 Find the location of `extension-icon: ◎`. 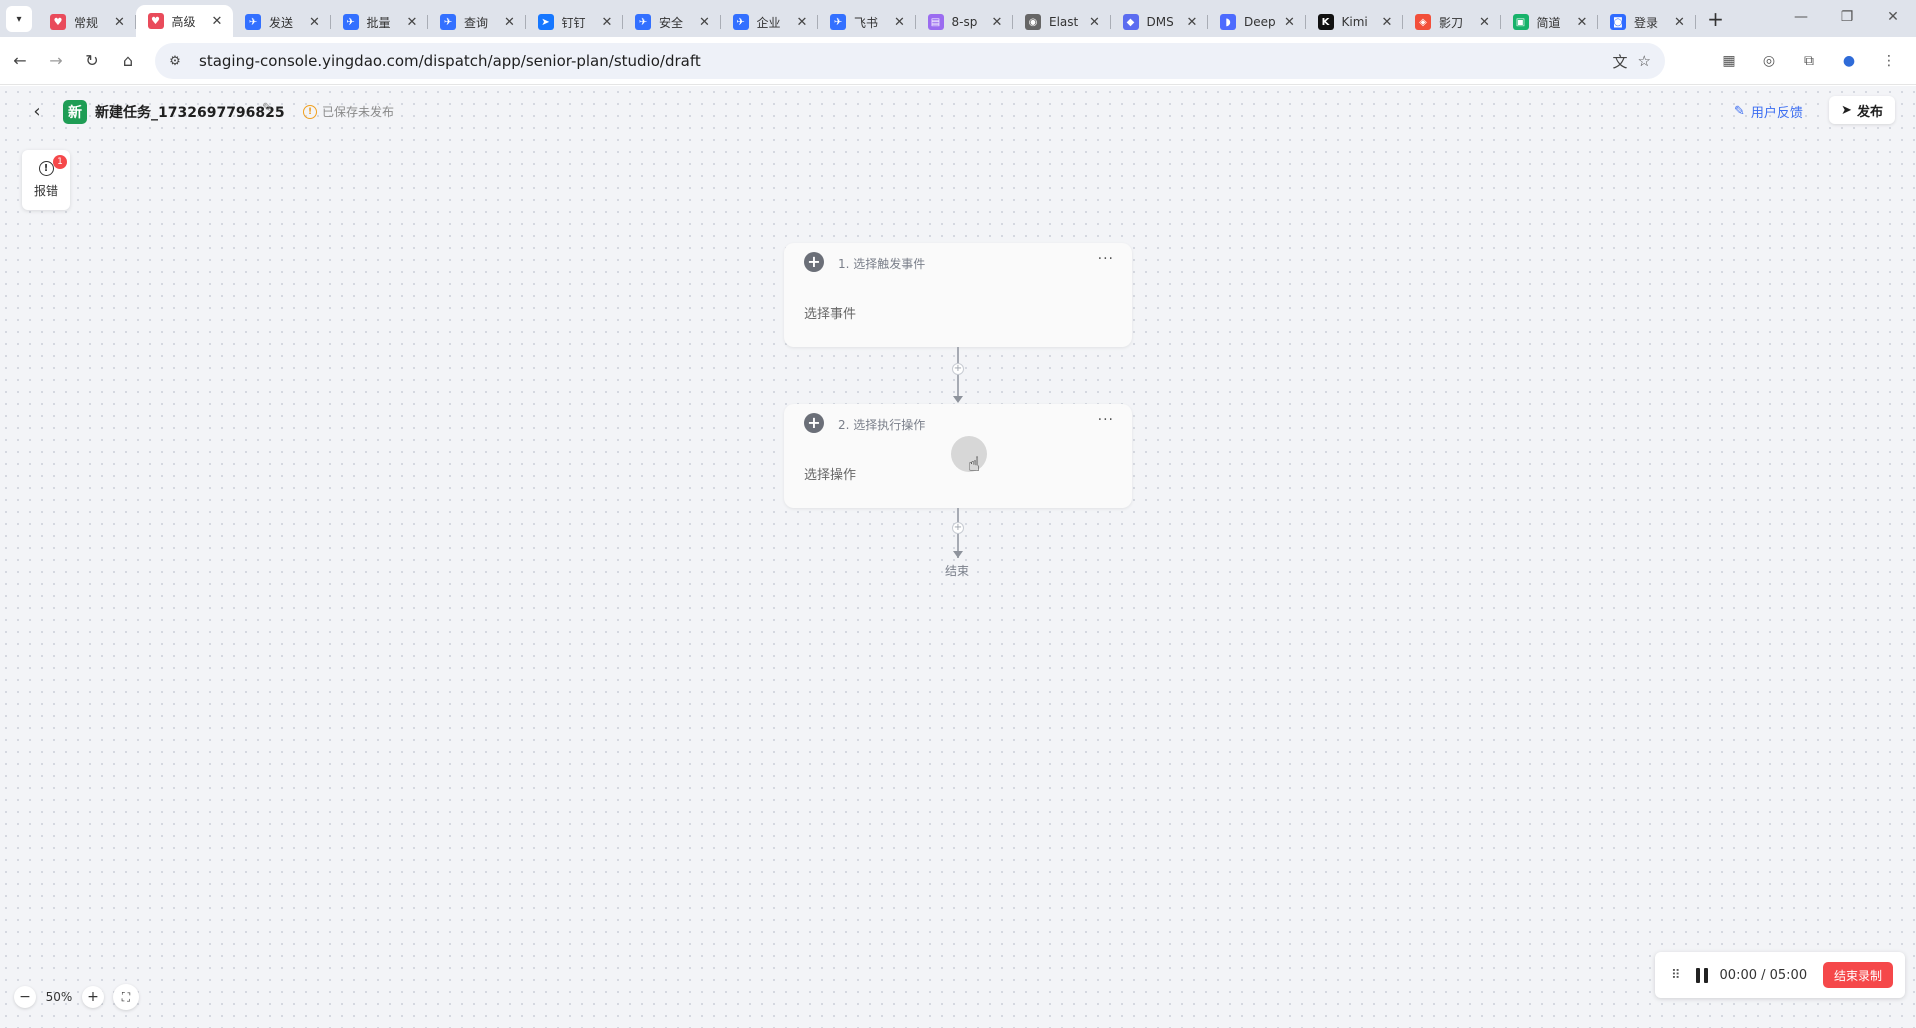

extension-icon: ◎ is located at coordinates (1769, 61).